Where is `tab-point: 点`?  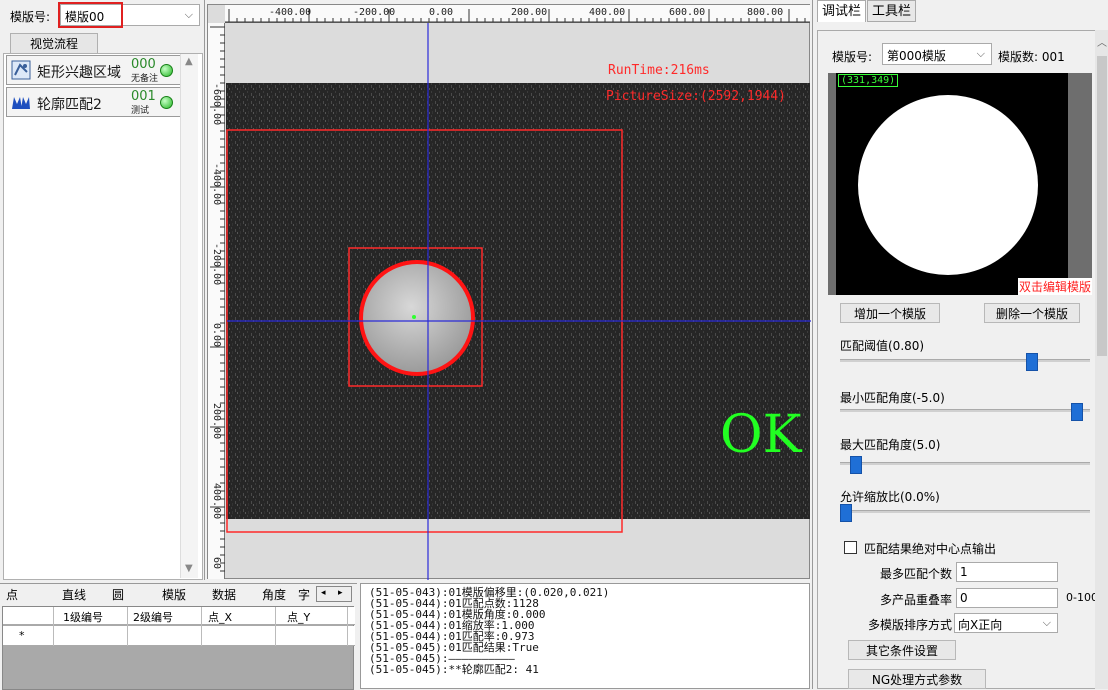 tab-point: 点 is located at coordinates (12, 595).